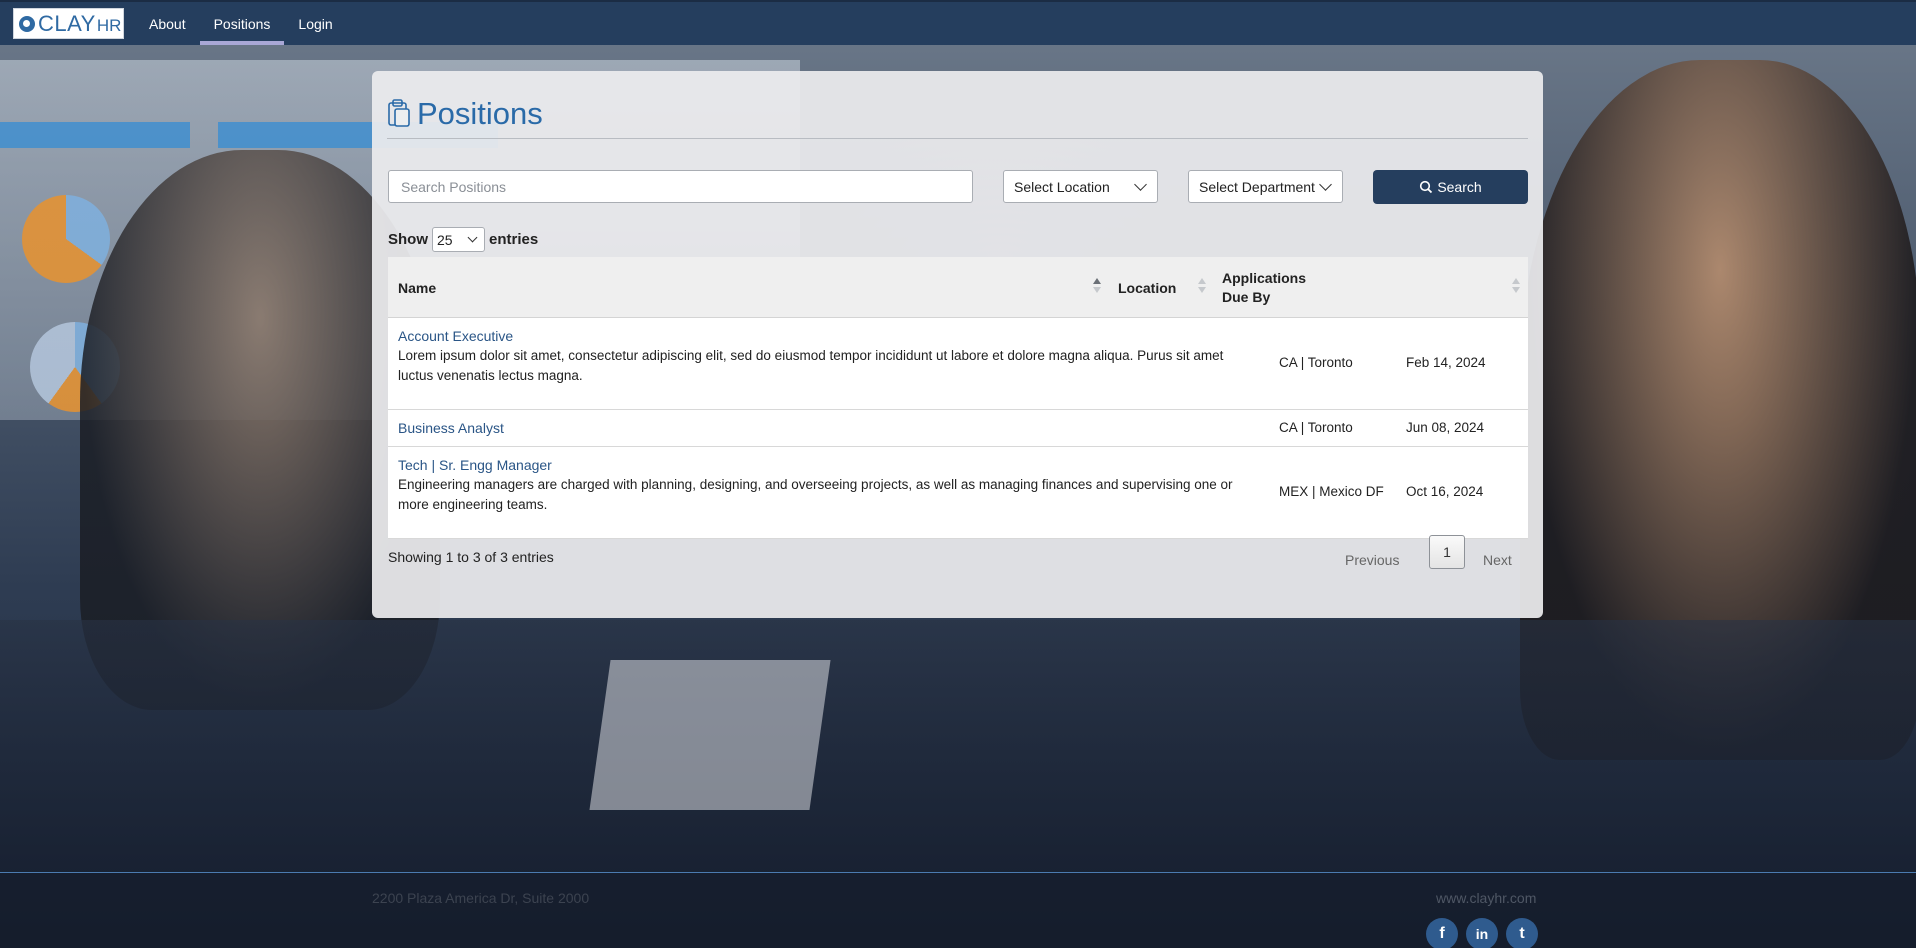  Describe the element at coordinates (27, 23) in the screenshot. I see `logo-mark-icon` at that location.